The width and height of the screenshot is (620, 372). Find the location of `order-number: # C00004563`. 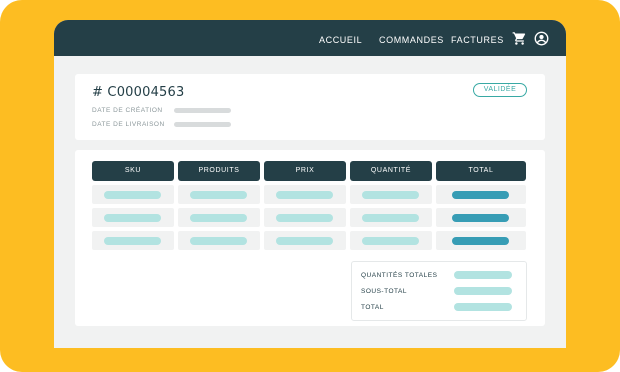

order-number: # C00004563 is located at coordinates (138, 92).